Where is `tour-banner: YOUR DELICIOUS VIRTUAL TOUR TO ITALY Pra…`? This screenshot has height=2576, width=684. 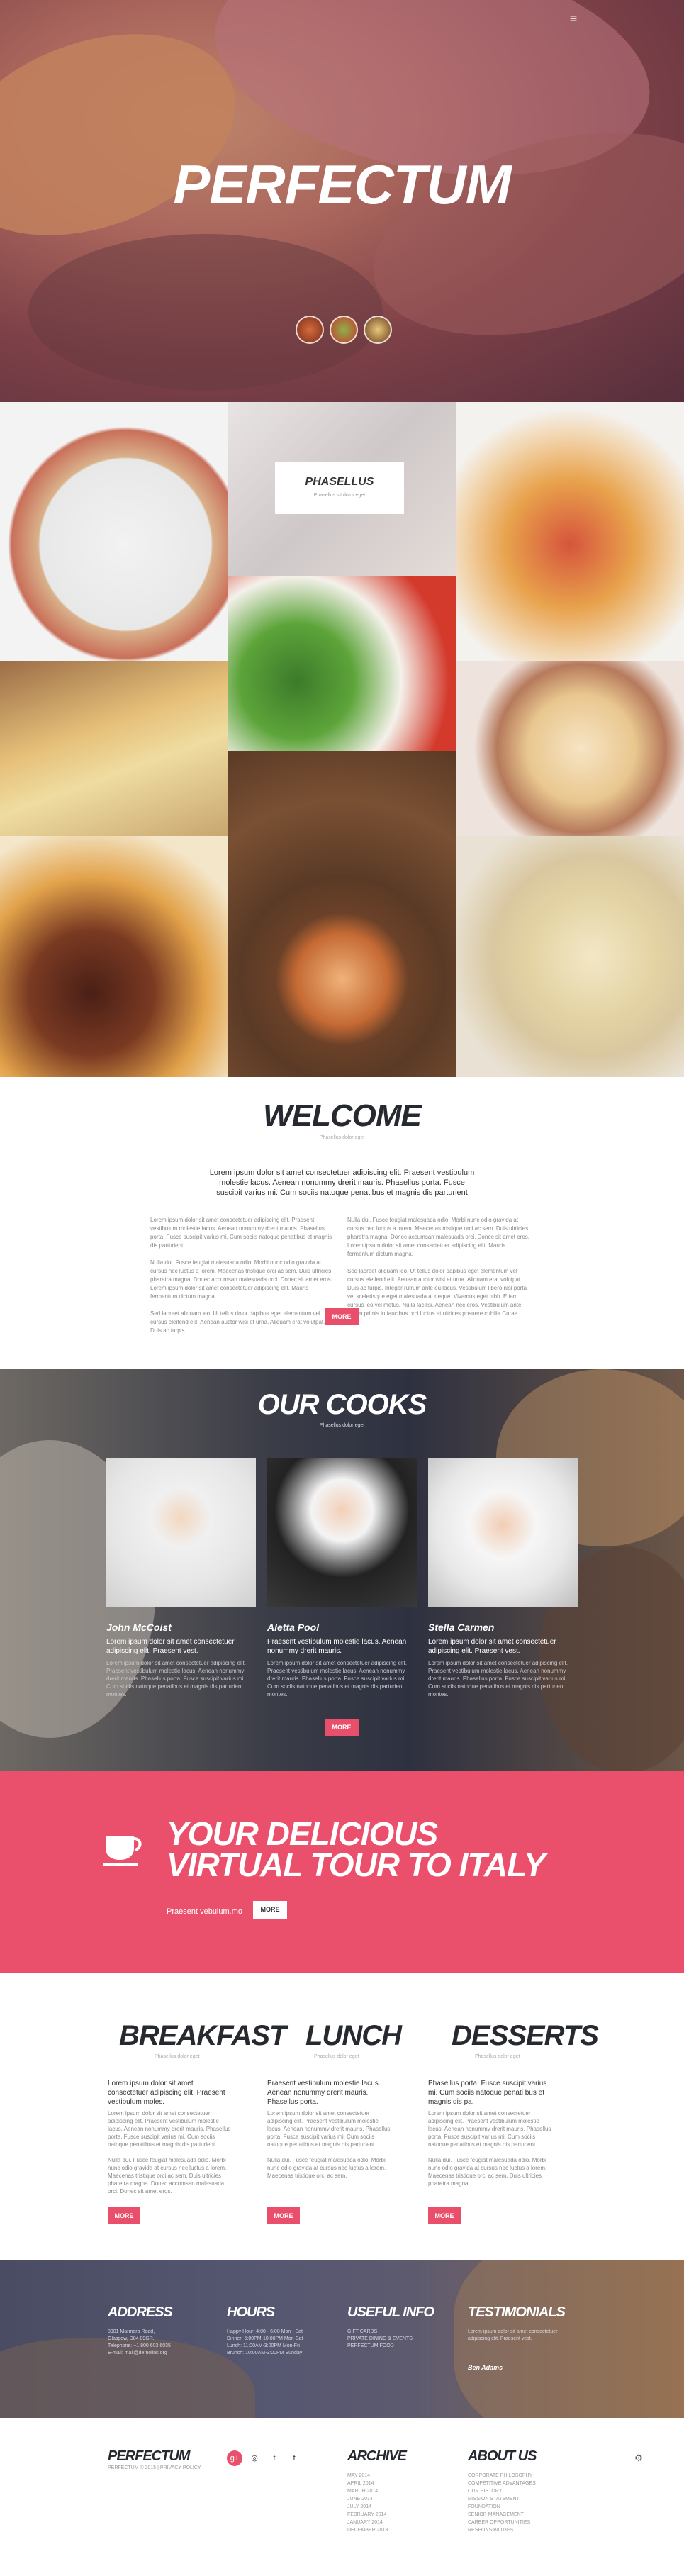
tour-banner: YOUR DELICIOUS VIRTUAL TOUR TO ITALY Pra… is located at coordinates (342, 1872).